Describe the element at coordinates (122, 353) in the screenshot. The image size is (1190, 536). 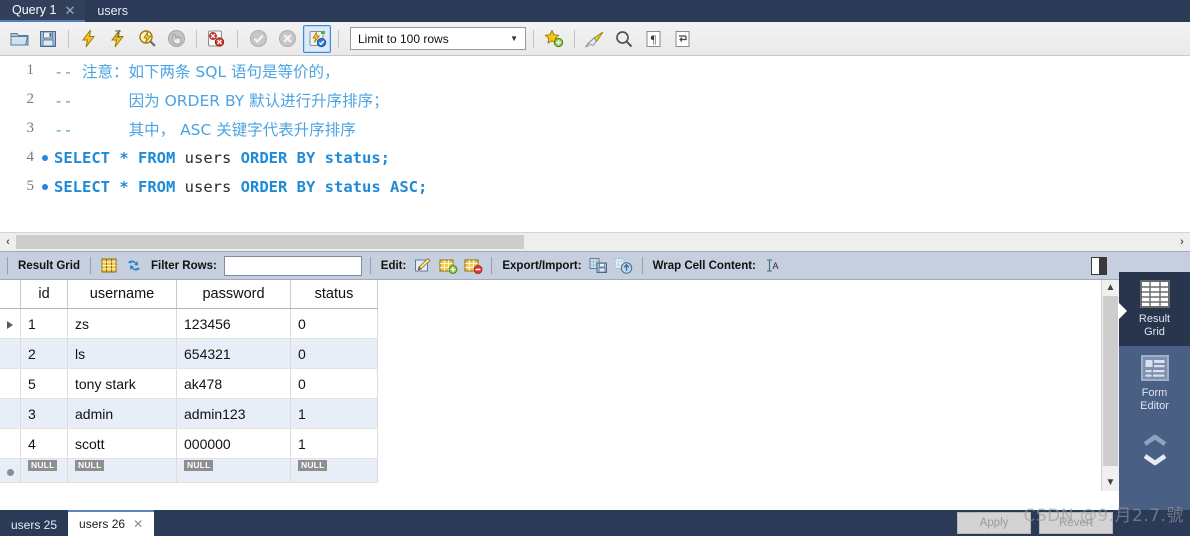
I see `cell-username: ls` at that location.